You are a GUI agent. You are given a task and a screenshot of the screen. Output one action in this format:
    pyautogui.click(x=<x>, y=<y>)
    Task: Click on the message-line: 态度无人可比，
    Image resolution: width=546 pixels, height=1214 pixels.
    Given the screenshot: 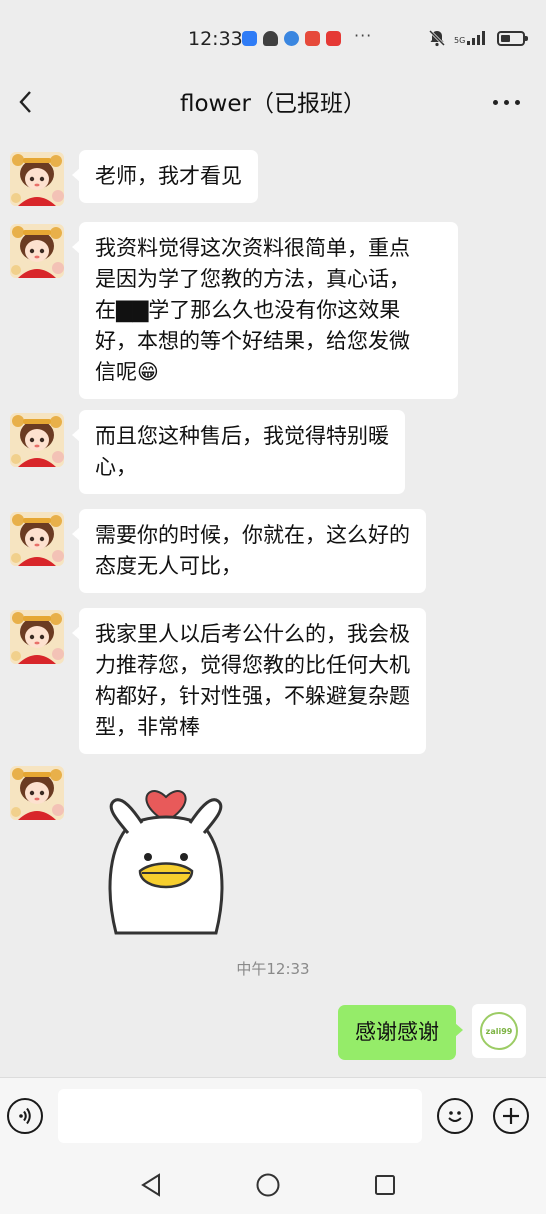 What is the action you would take?
    pyautogui.click(x=168, y=566)
    